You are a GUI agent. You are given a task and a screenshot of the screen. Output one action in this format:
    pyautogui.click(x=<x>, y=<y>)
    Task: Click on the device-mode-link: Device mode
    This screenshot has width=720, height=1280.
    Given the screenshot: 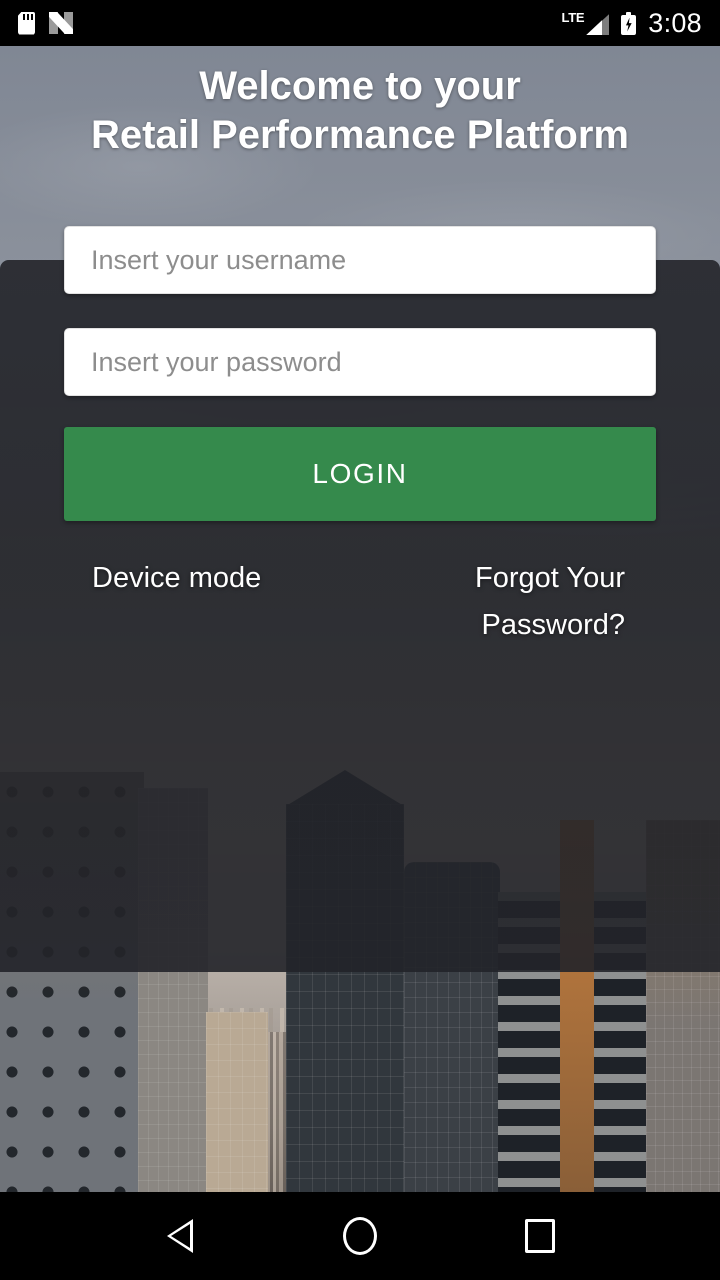 What is the action you would take?
    pyautogui.click(x=176, y=578)
    